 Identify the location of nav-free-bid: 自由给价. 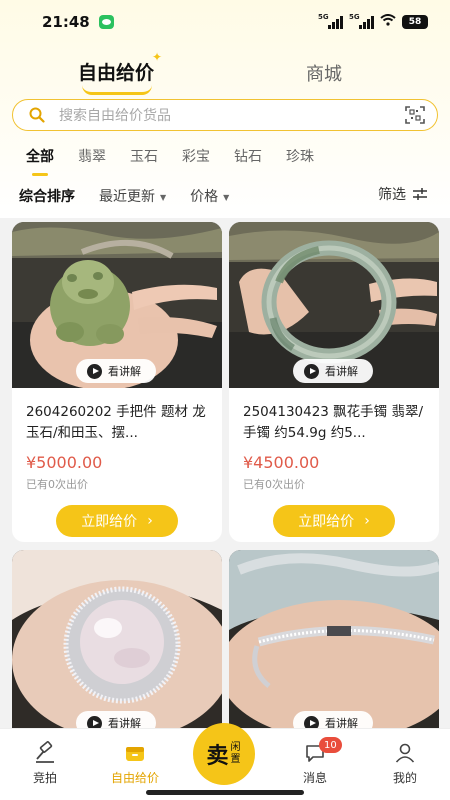
(135, 763).